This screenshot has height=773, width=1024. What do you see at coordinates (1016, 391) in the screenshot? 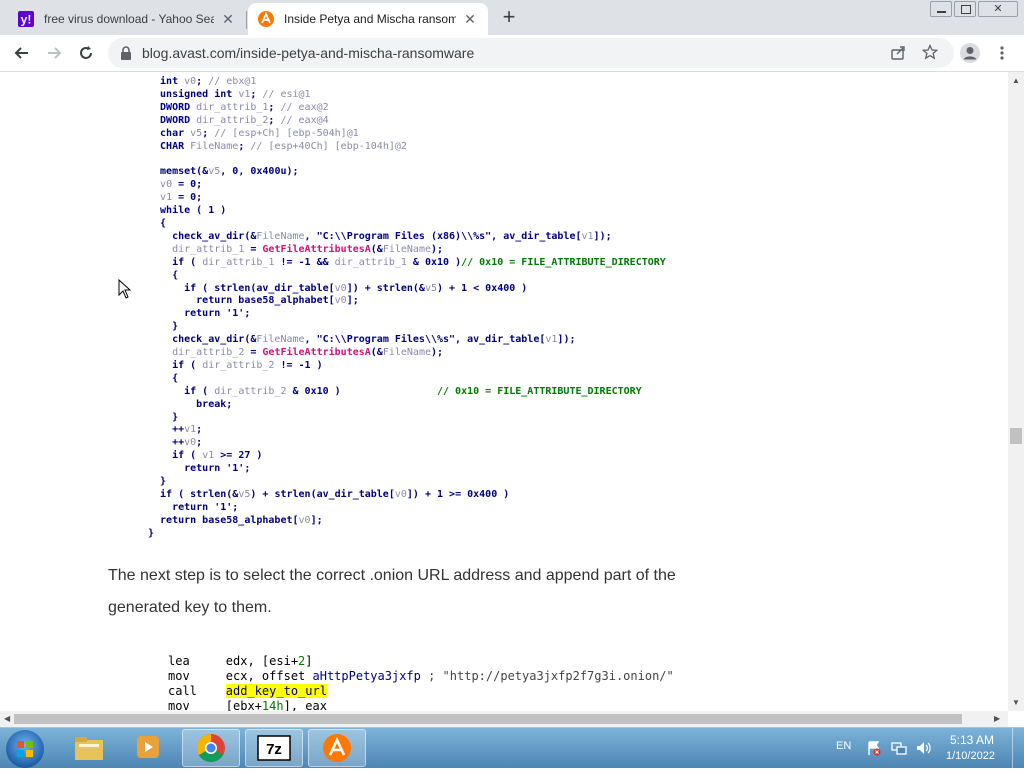
I see `vertical-scrollbar: ▲ ▼` at bounding box center [1016, 391].